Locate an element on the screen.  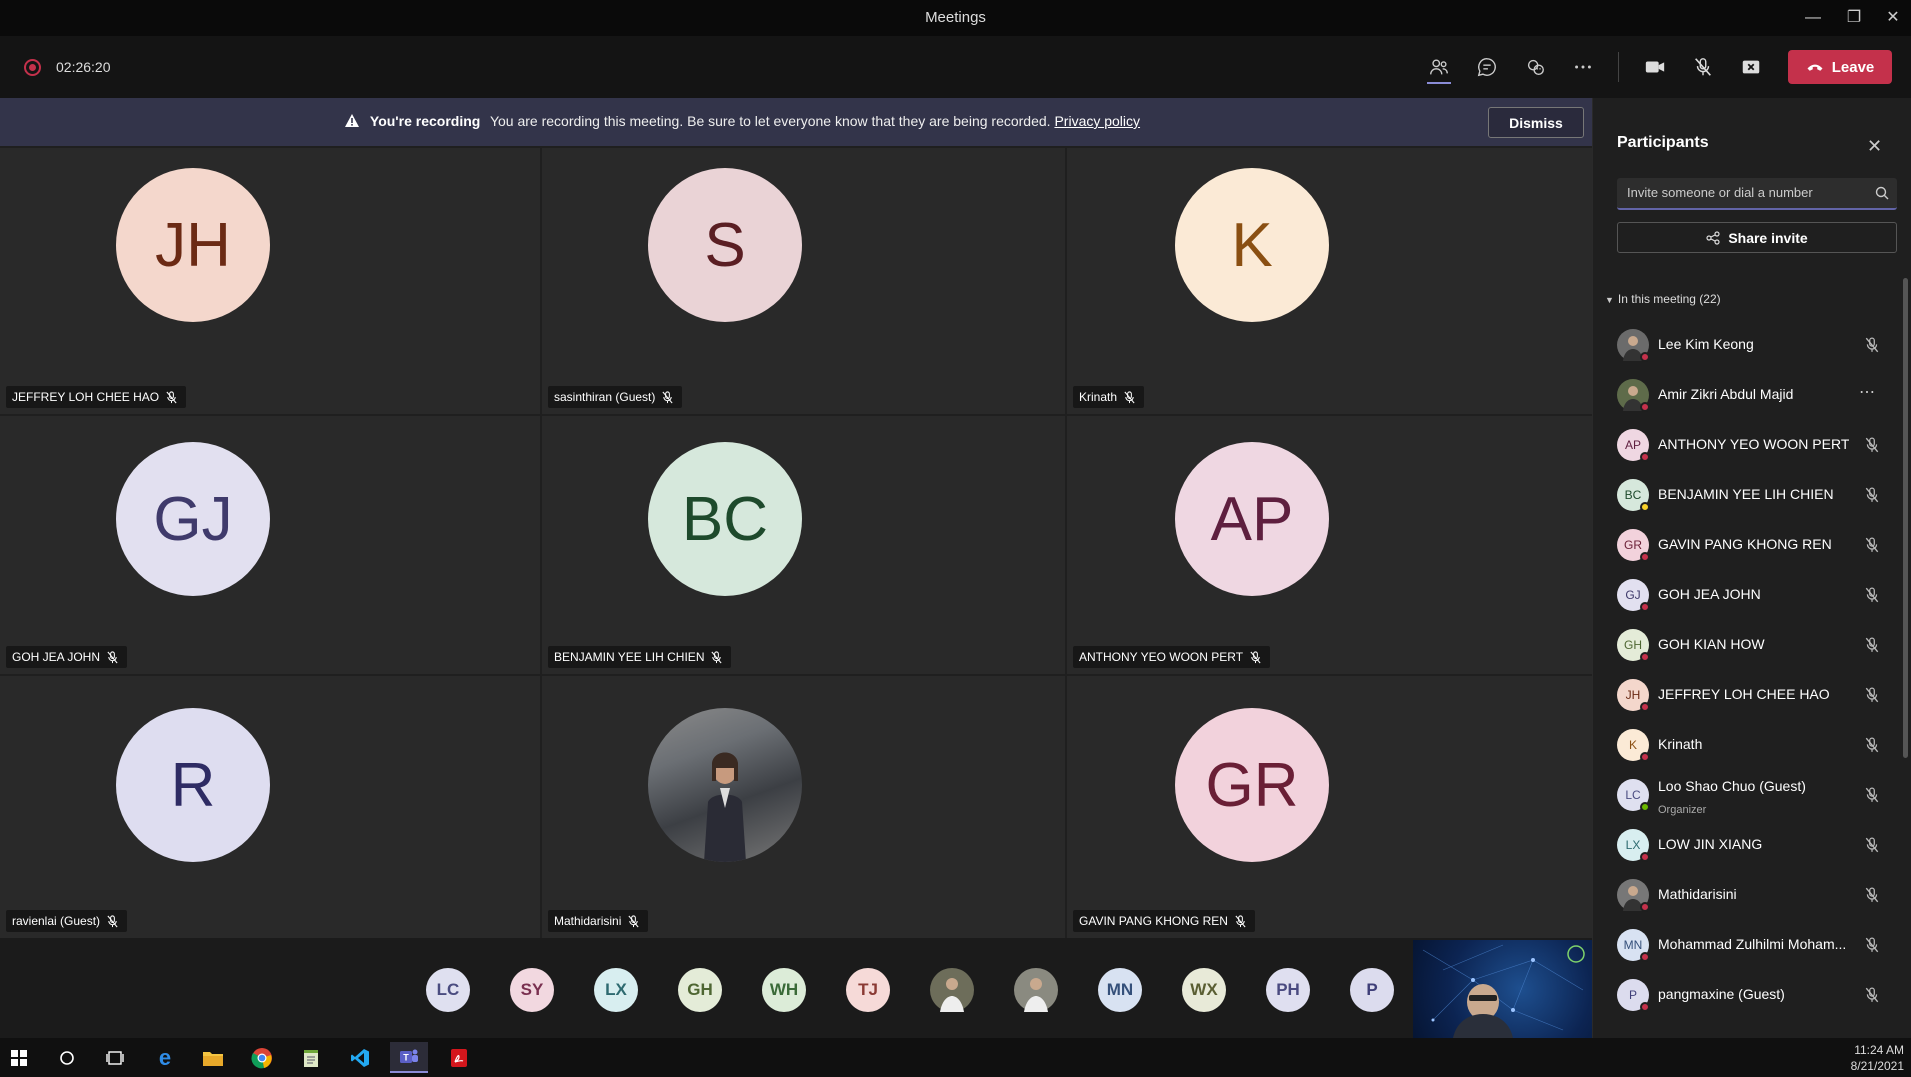
chrome-taskbar-button is located at coordinates (262, 1057).